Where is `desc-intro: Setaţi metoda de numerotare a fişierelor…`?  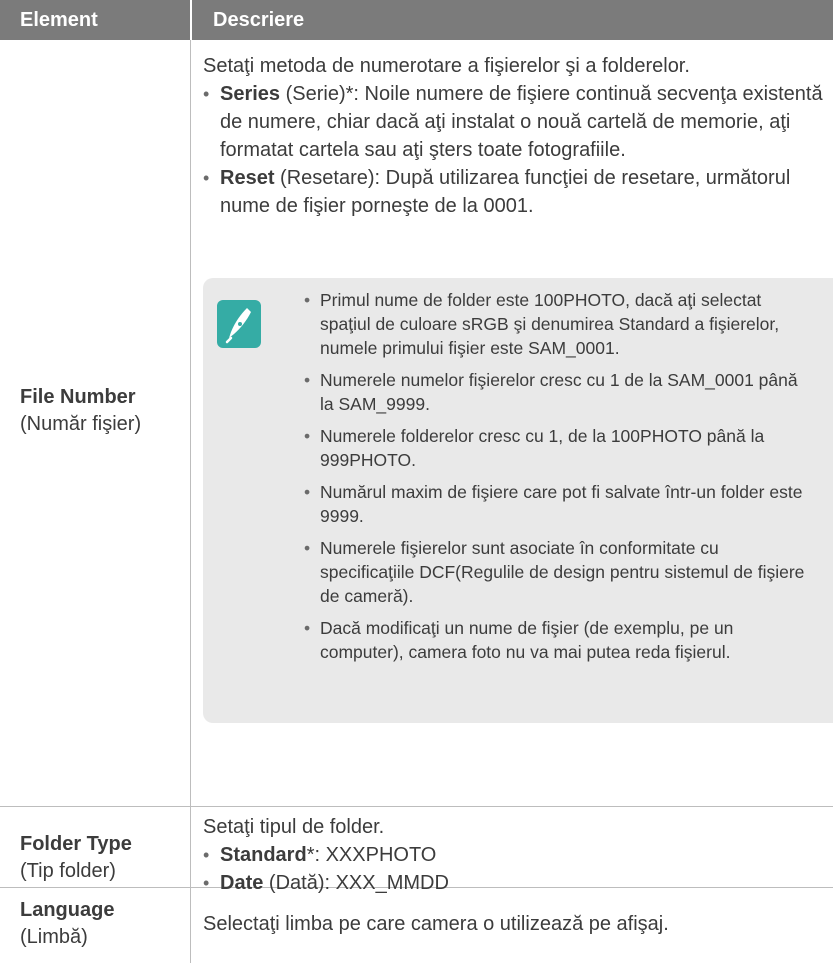
desc-intro: Setaţi metoda de numerotare a fişierelor… is located at coordinates (446, 66).